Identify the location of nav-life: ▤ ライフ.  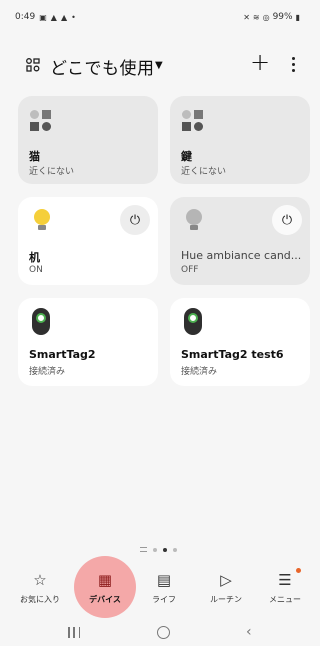
(164, 590).